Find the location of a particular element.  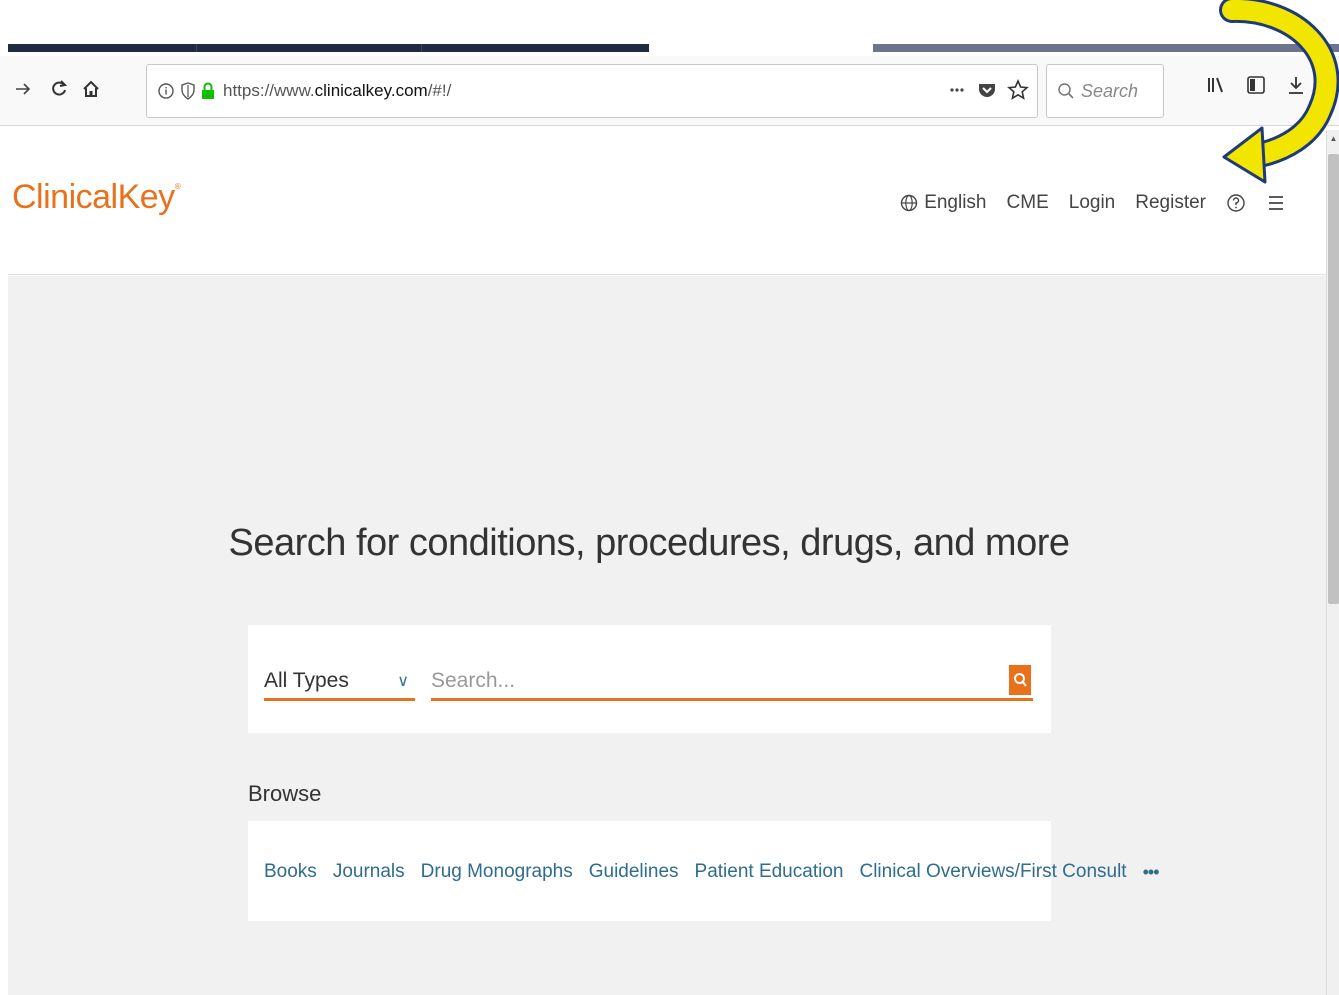

cme-label: CME is located at coordinates (1027, 202).